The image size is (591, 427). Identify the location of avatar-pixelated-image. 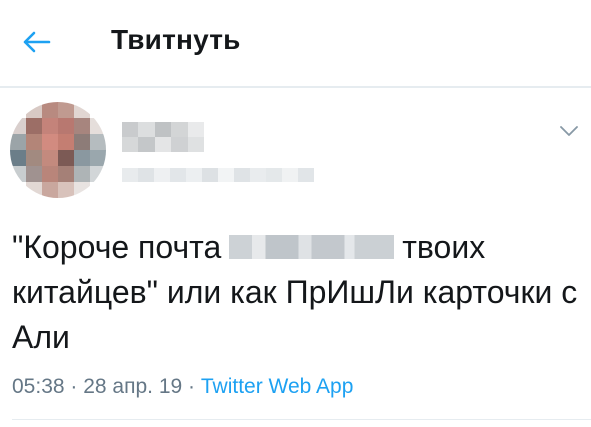
(58, 150).